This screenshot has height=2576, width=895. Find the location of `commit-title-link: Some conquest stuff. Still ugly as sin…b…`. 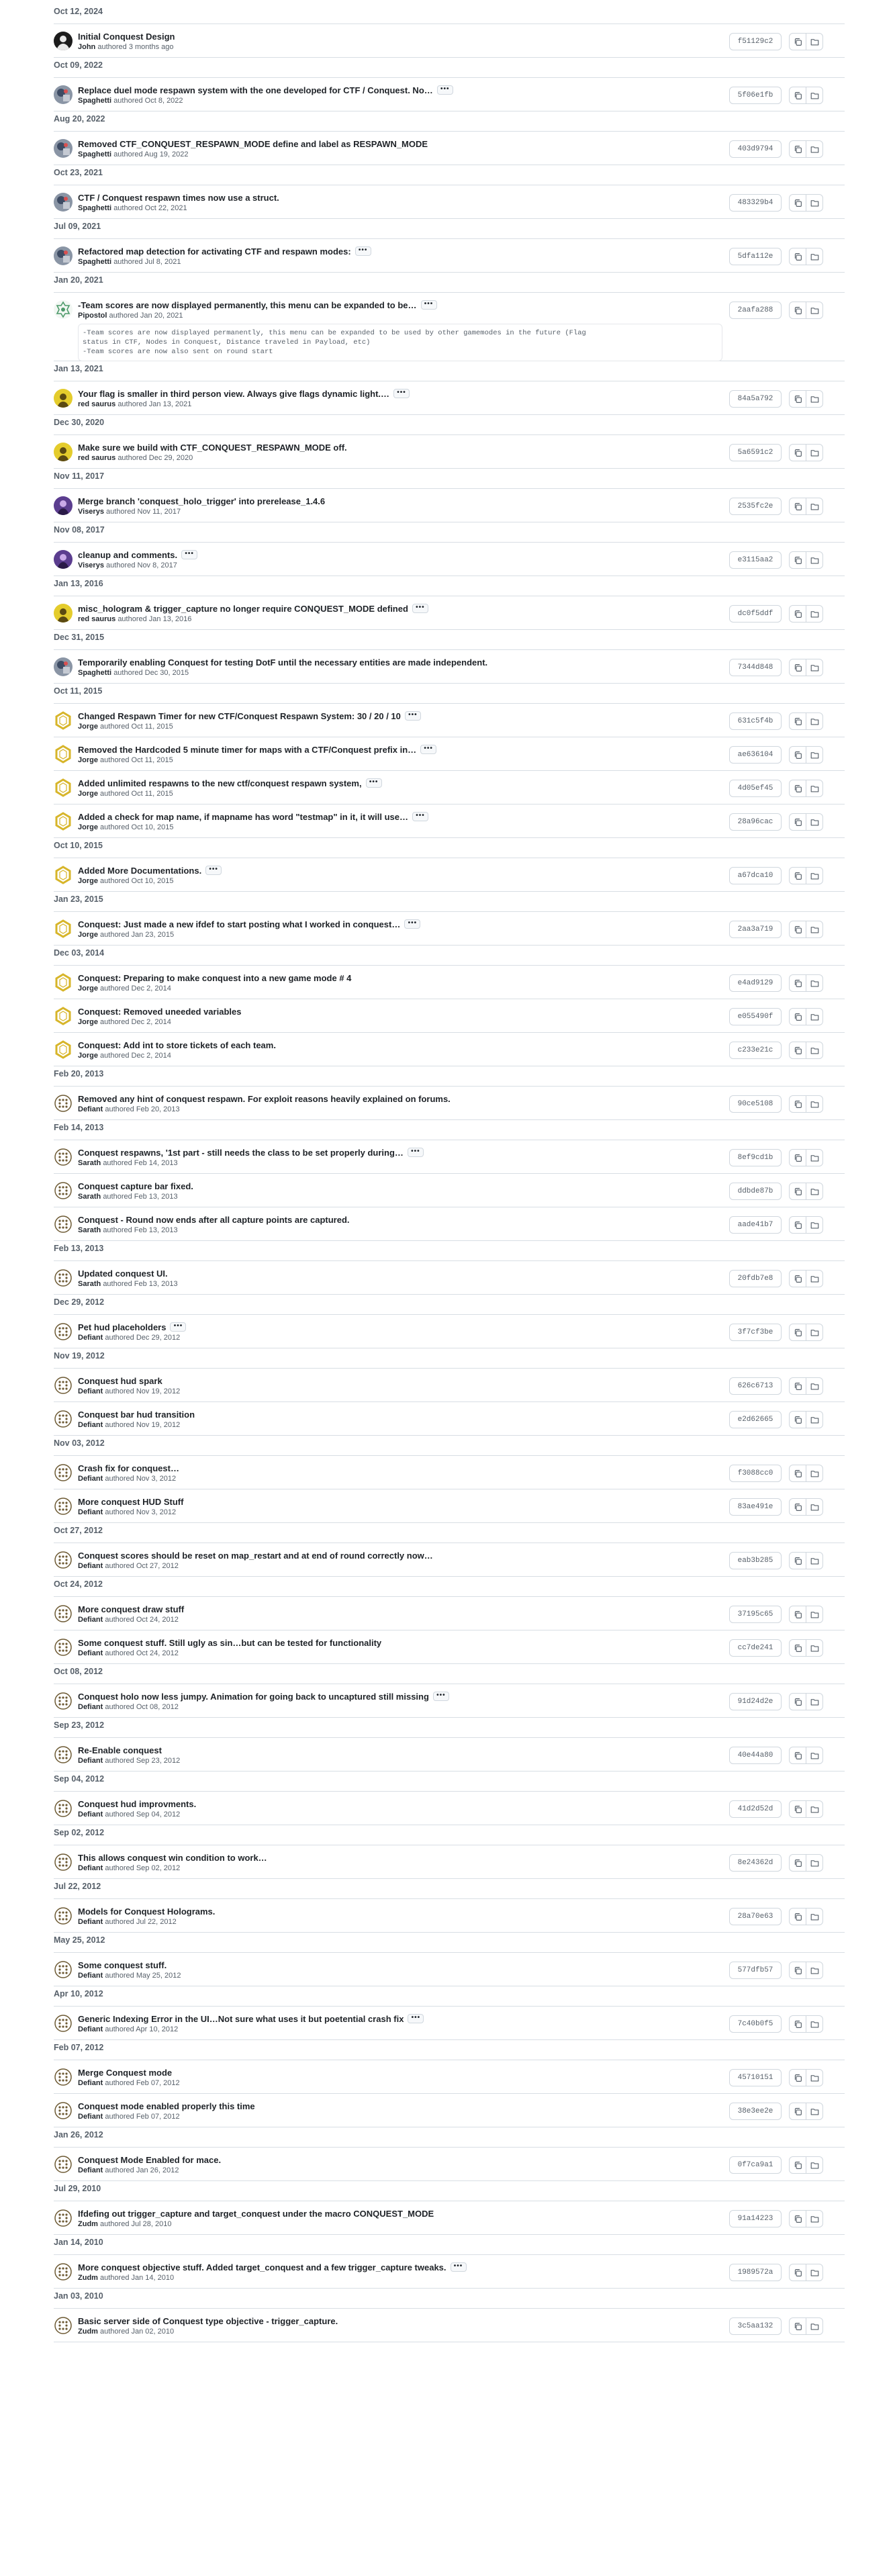

commit-title-link: Some conquest stuff. Still ugly as sin…b… is located at coordinates (229, 1643).